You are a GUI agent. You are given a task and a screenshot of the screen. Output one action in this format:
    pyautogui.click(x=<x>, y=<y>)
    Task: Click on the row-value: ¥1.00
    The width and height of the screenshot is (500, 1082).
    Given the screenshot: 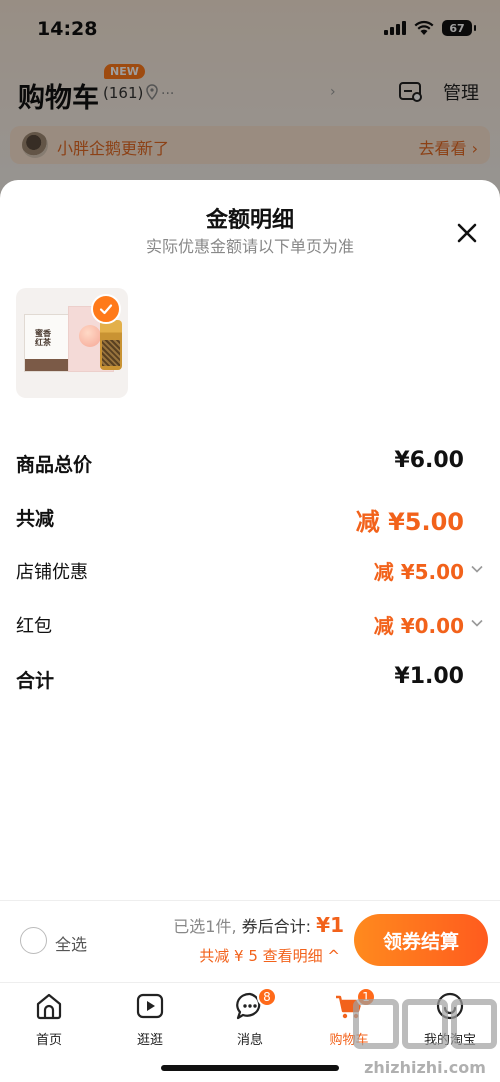 What is the action you would take?
    pyautogui.click(x=429, y=676)
    